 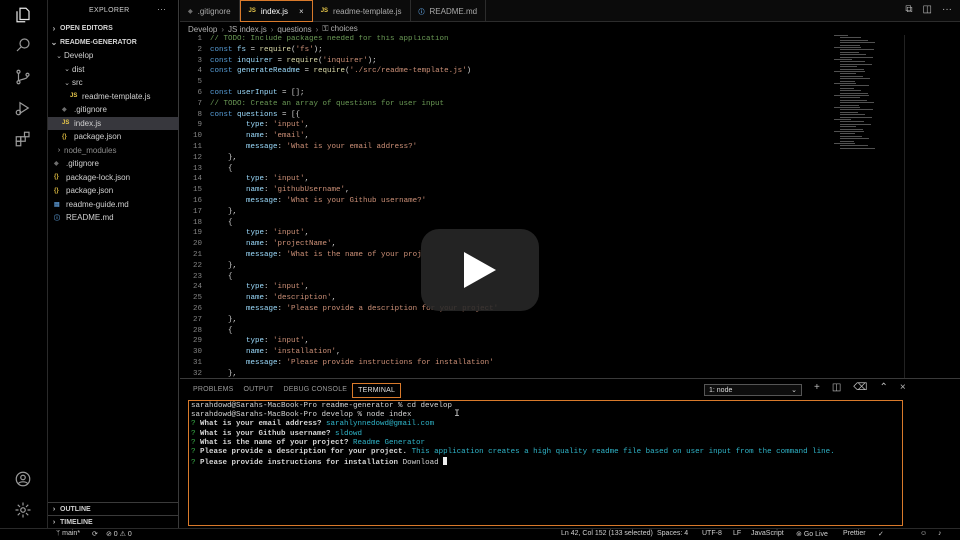 I want to click on panel-tab-debug-console: DEBUG CONSOLE, so click(x=315, y=390).